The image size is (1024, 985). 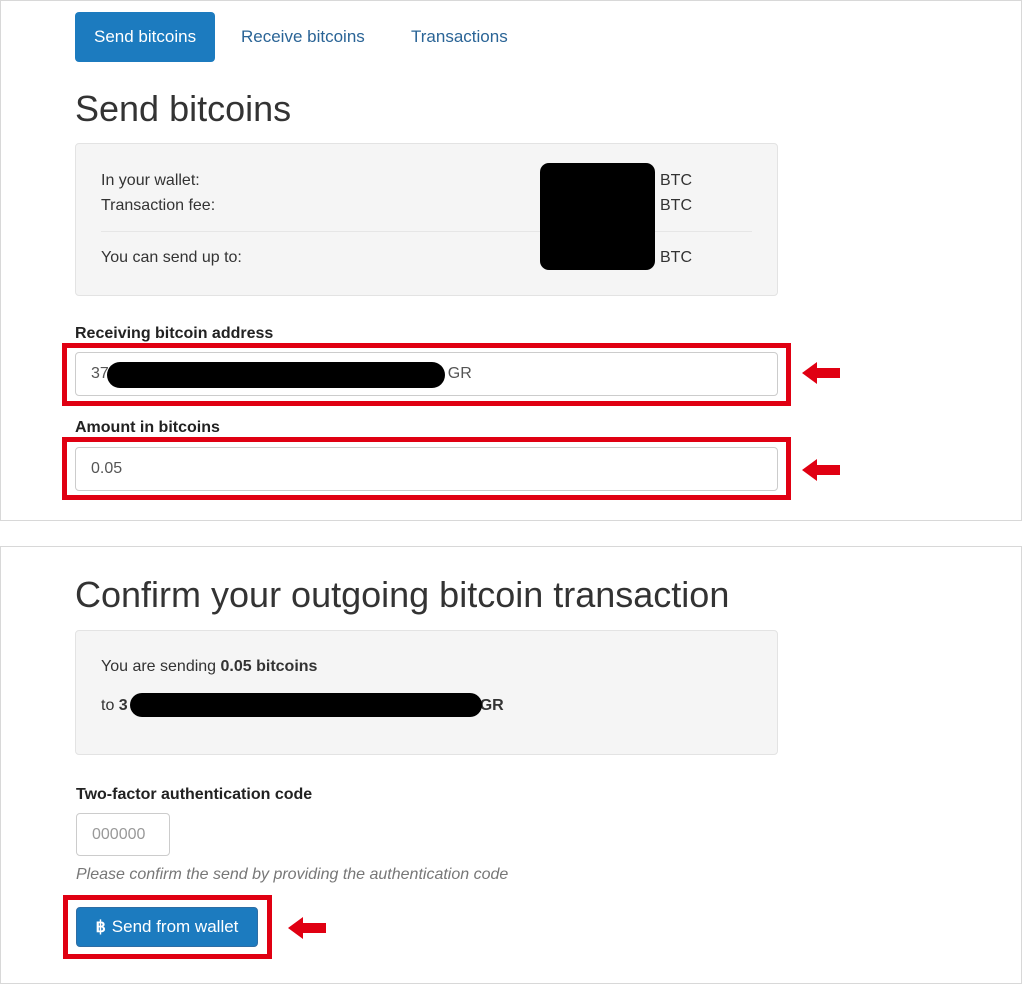 I want to click on tab-transactions: Transactions, so click(x=459, y=37).